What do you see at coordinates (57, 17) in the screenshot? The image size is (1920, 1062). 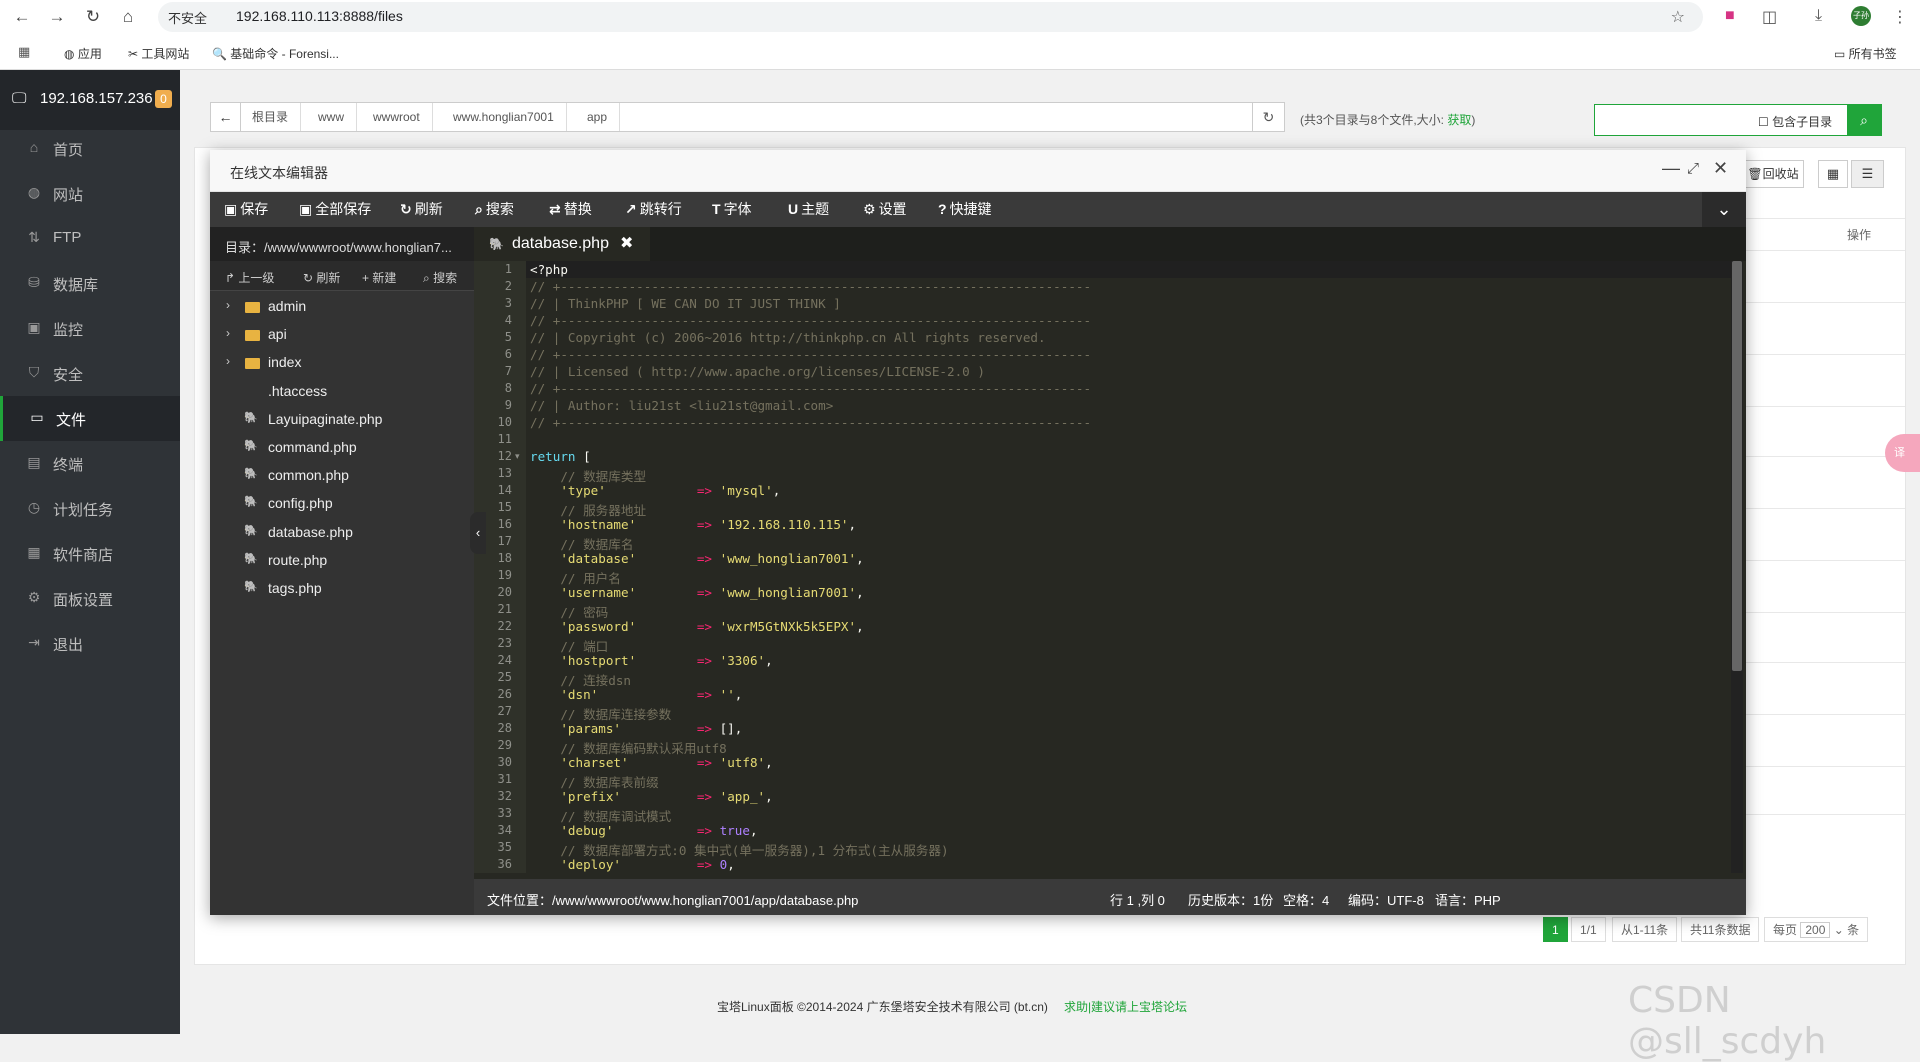 I see `forward-icon: →` at bounding box center [57, 17].